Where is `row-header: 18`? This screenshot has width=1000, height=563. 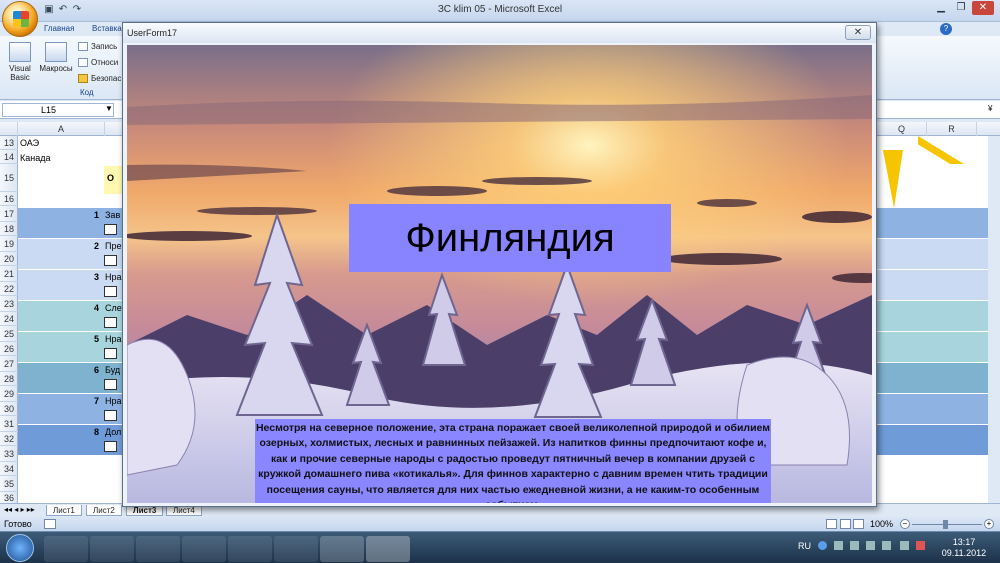 row-header: 18 is located at coordinates (9, 229).